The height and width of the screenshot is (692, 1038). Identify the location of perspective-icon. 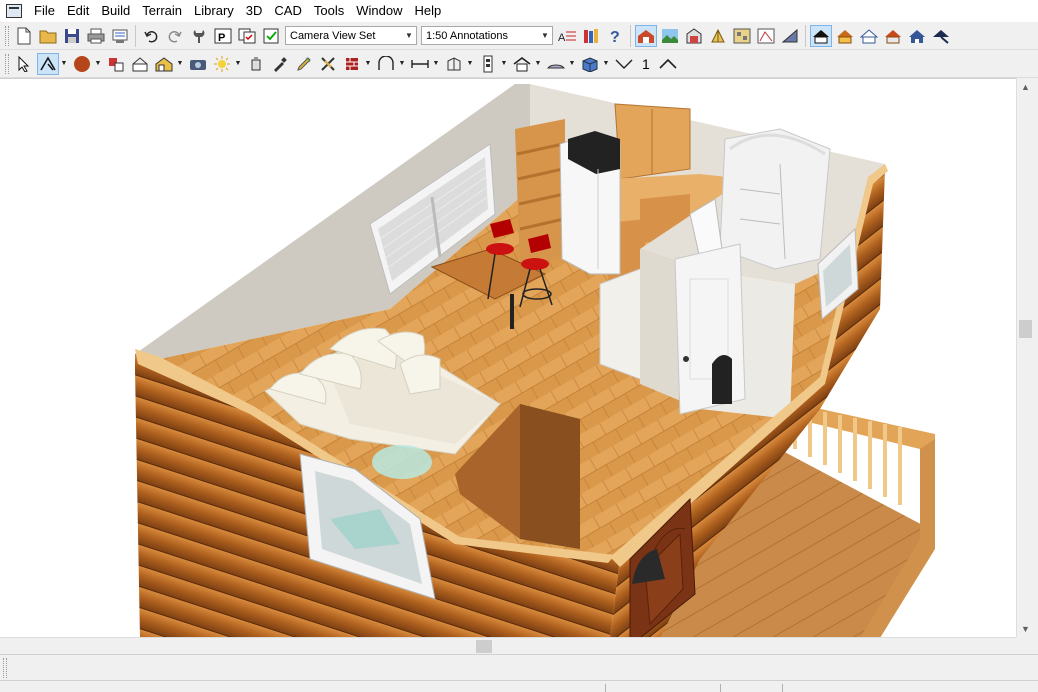
(790, 36).